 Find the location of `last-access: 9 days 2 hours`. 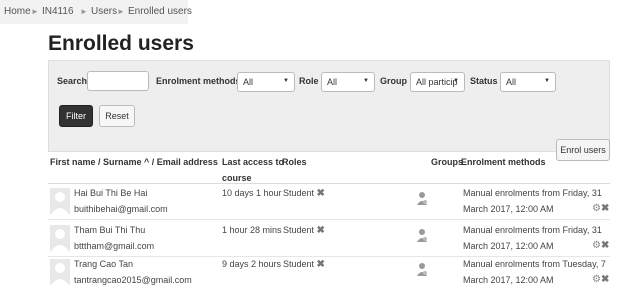

last-access: 9 days 2 hours is located at coordinates (252, 264).